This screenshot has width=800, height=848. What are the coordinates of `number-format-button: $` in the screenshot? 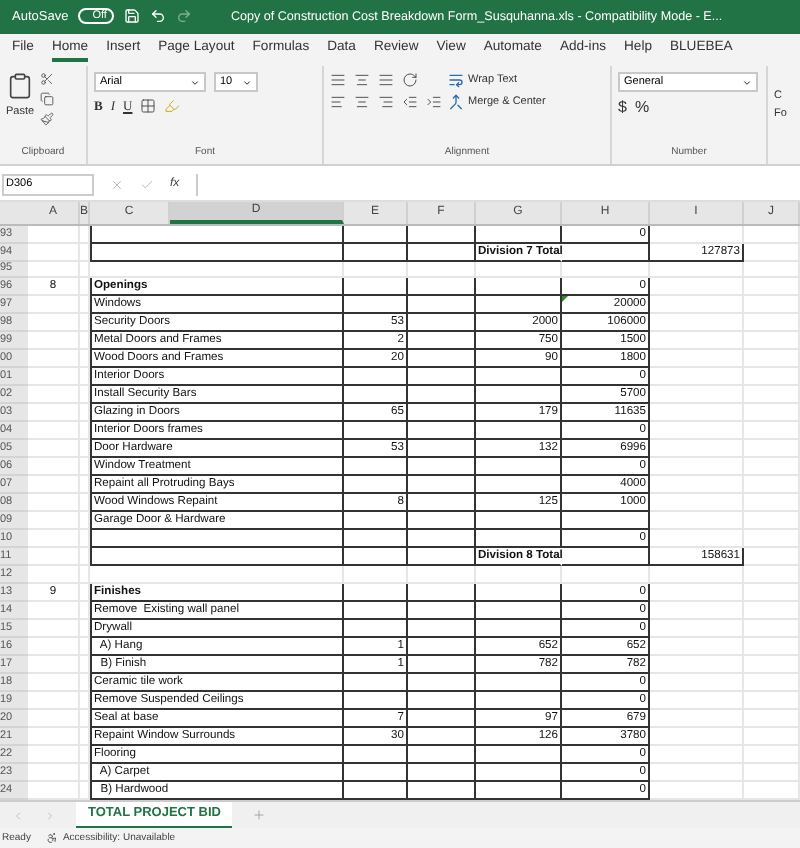 It's located at (622, 107).